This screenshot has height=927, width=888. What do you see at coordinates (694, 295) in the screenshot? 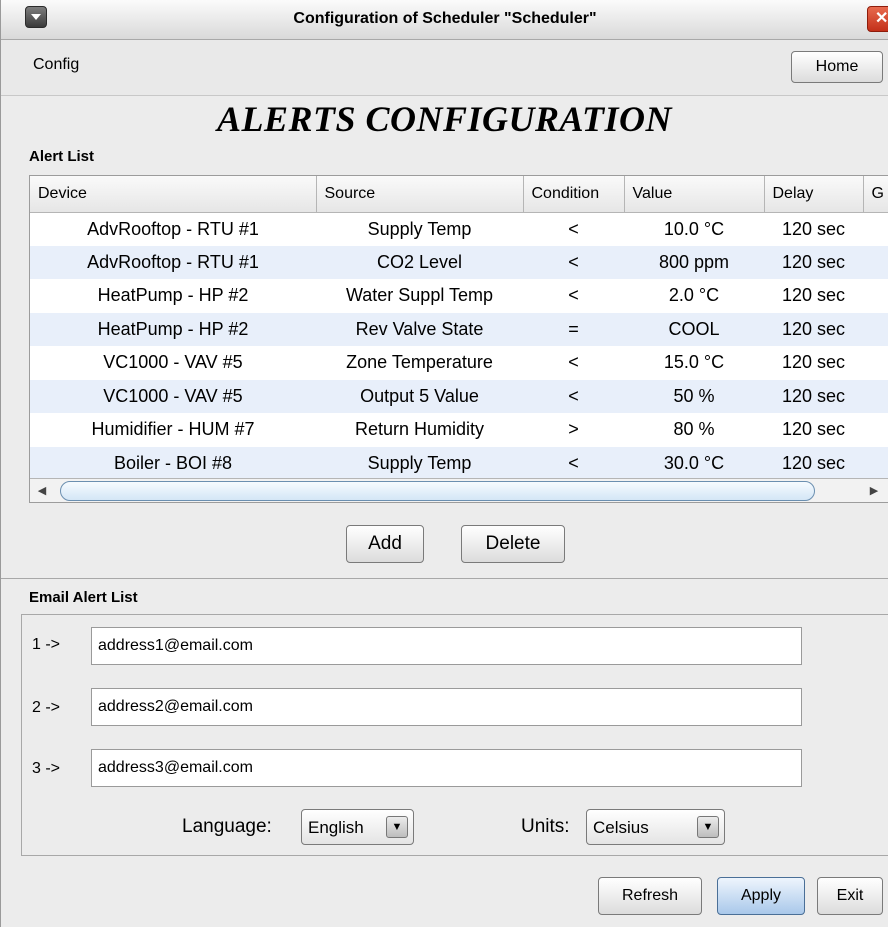
I see `cell-value: 2.0 °C` at bounding box center [694, 295].